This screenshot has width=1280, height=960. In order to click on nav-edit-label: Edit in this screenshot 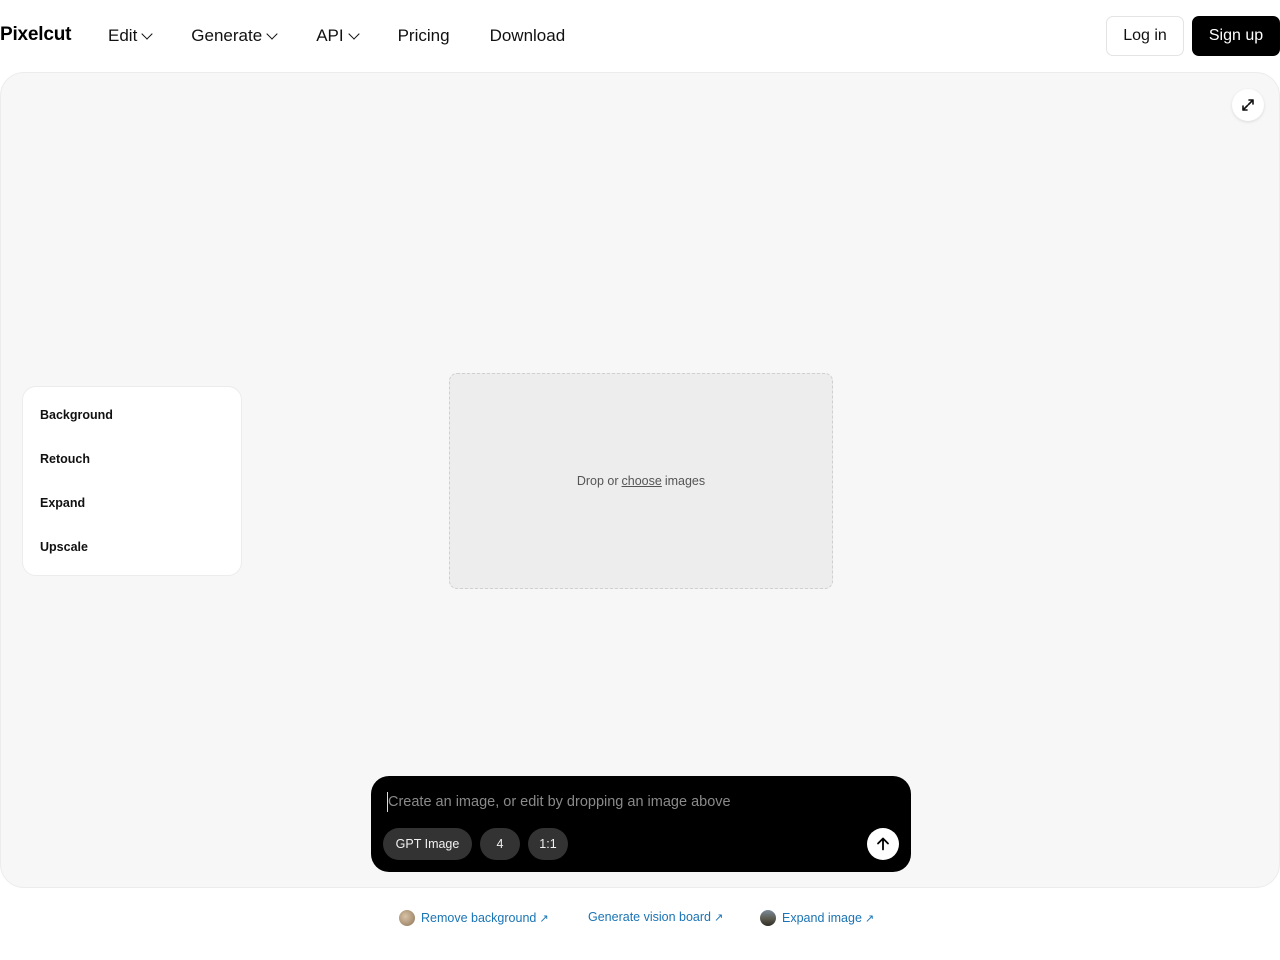, I will do `click(123, 35)`.